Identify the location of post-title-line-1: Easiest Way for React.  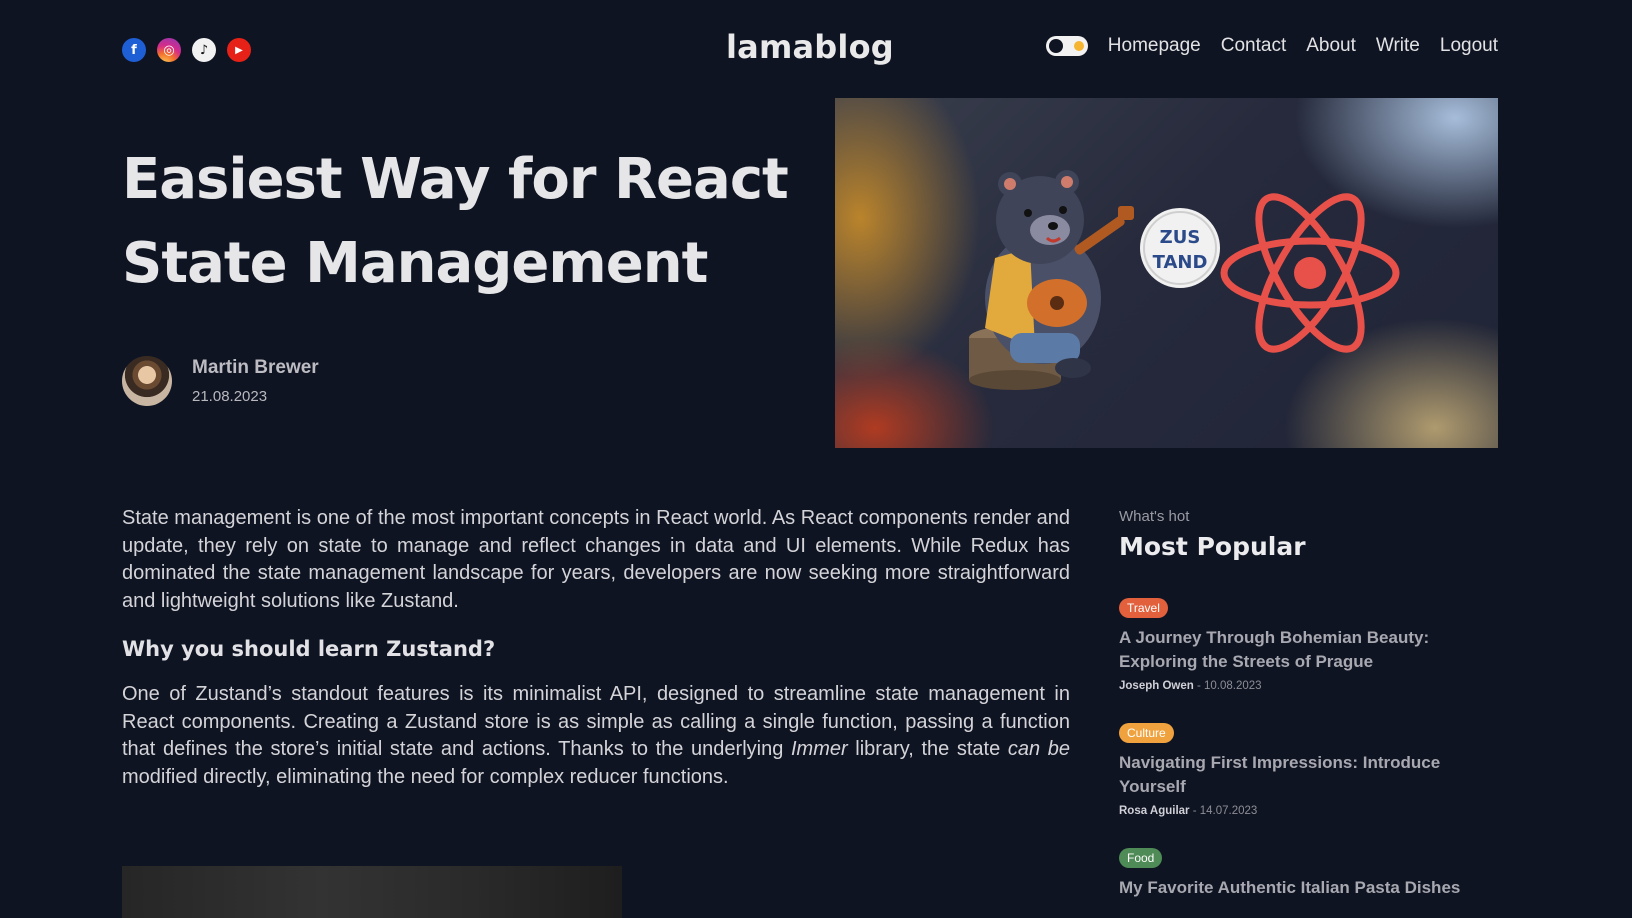
(455, 179).